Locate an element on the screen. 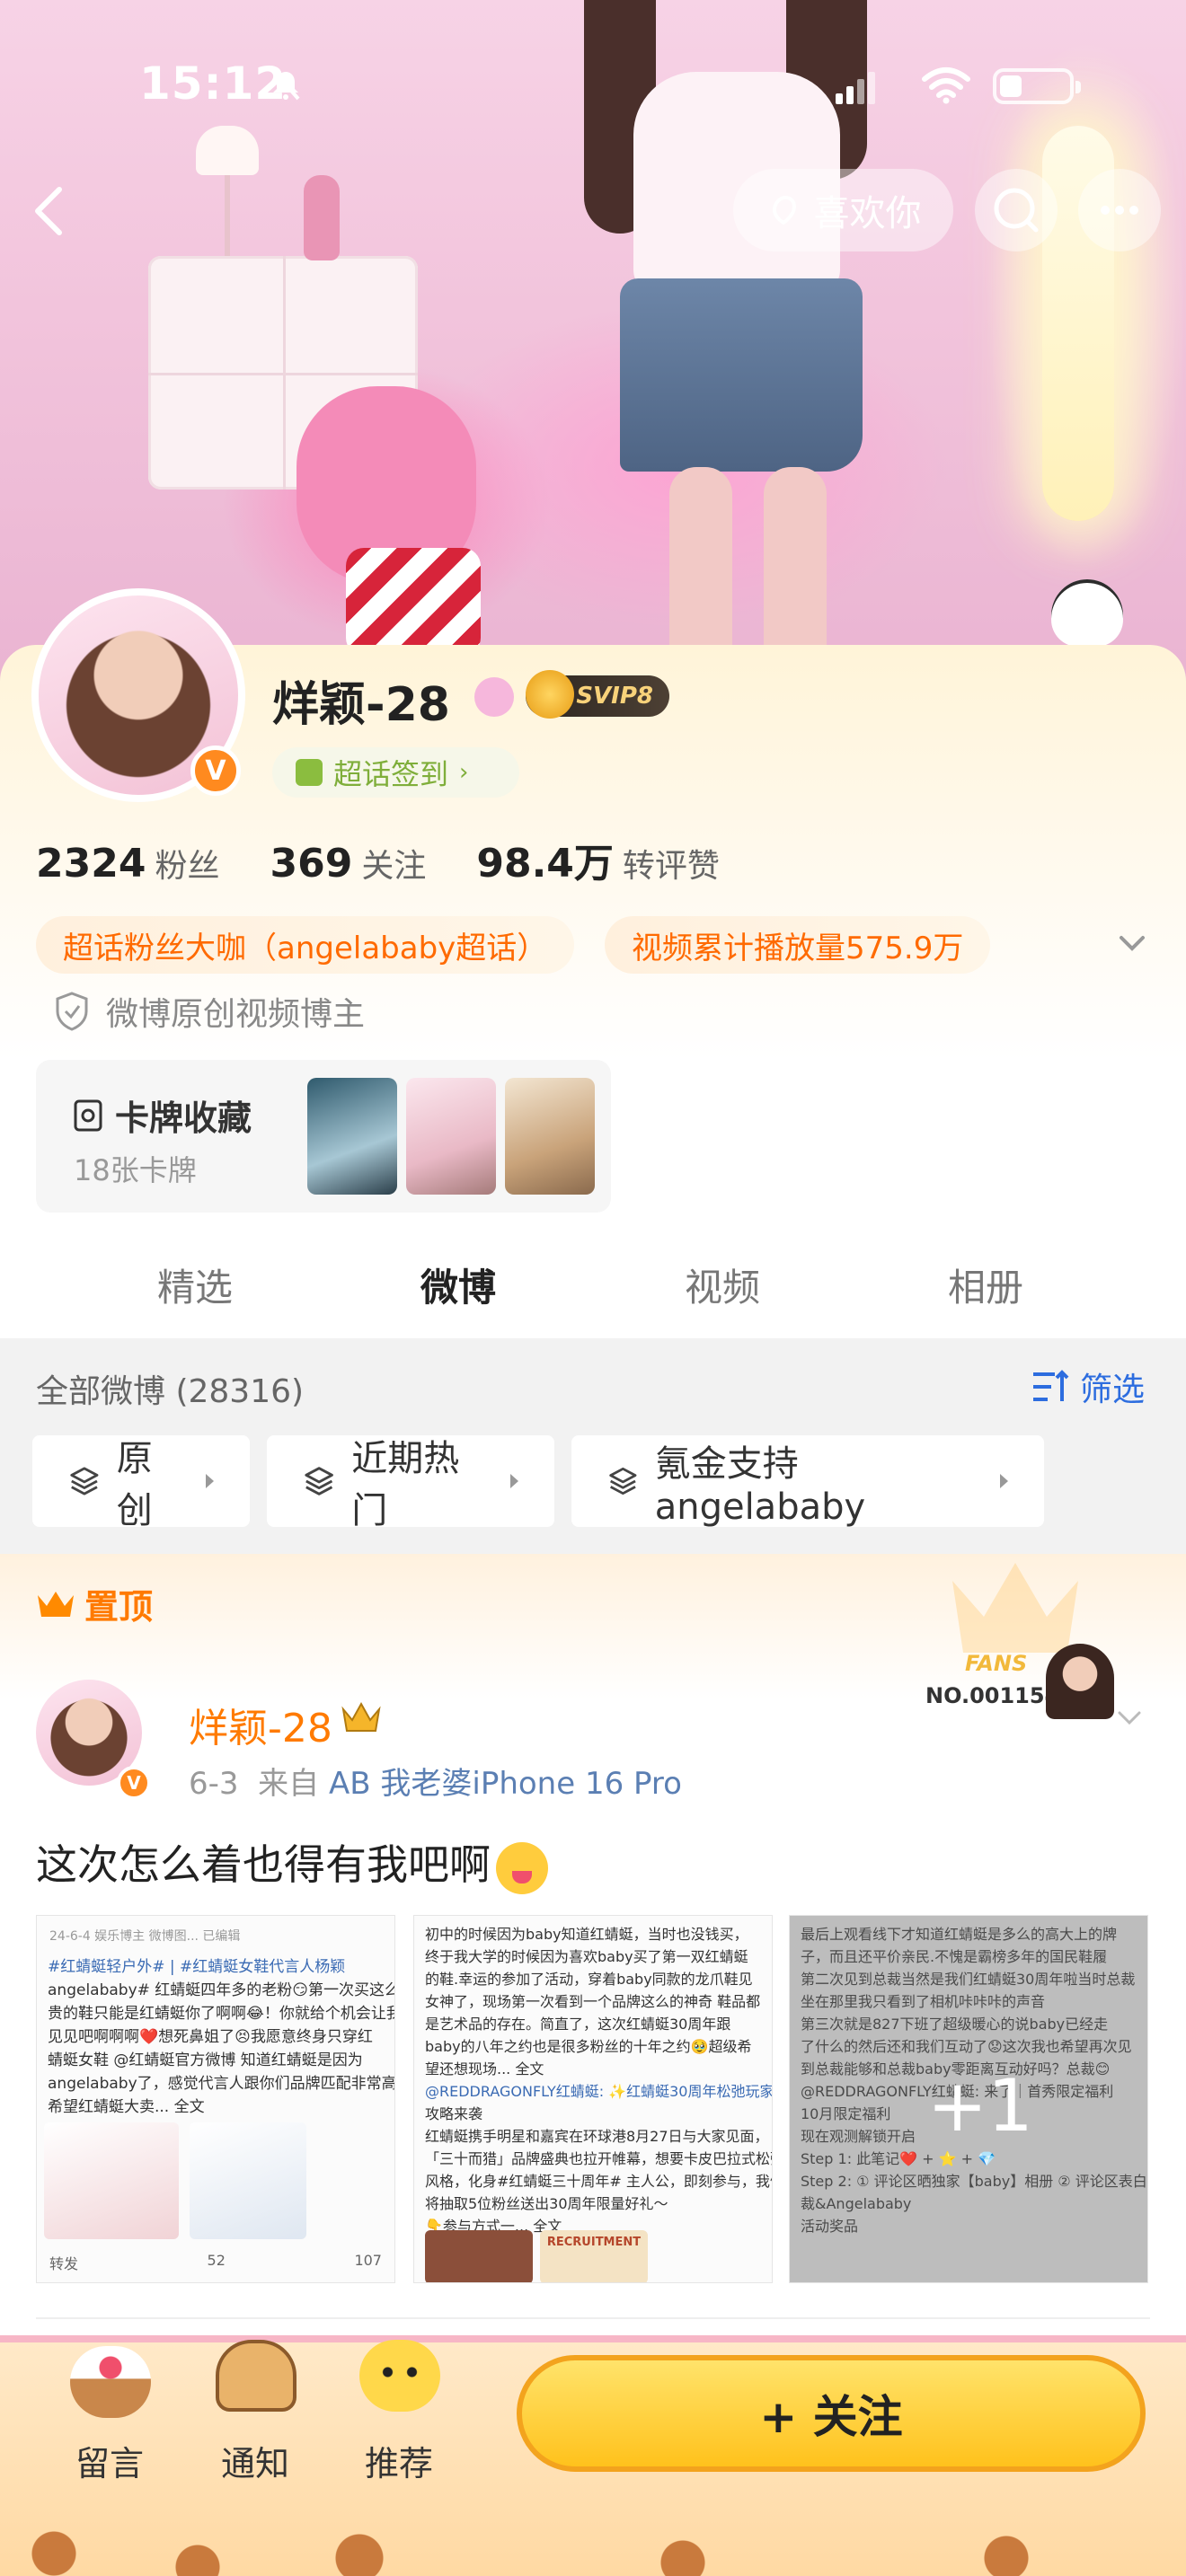  riceball-sticker is located at coordinates (1087, 613).